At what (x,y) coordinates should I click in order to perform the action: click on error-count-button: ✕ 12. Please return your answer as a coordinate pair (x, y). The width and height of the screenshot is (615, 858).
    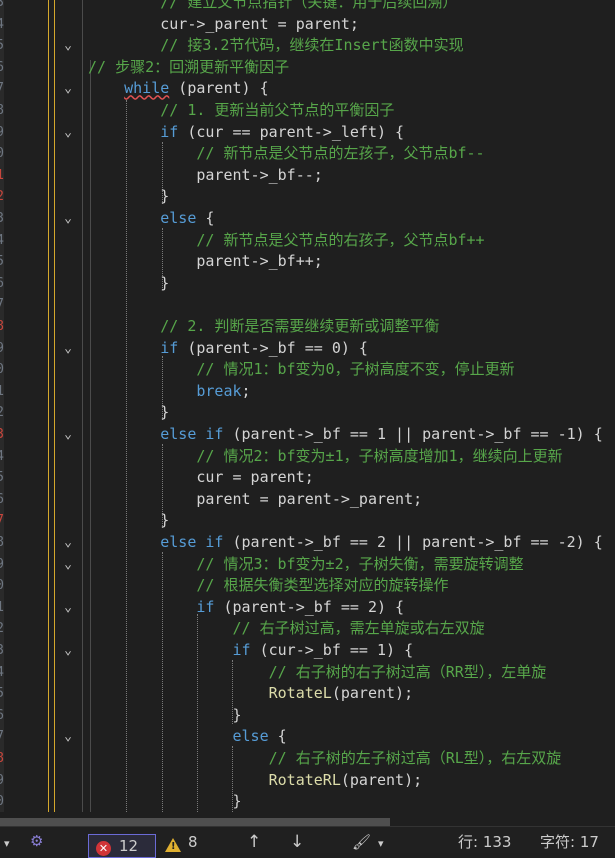
    Looking at the image, I should click on (122, 846).